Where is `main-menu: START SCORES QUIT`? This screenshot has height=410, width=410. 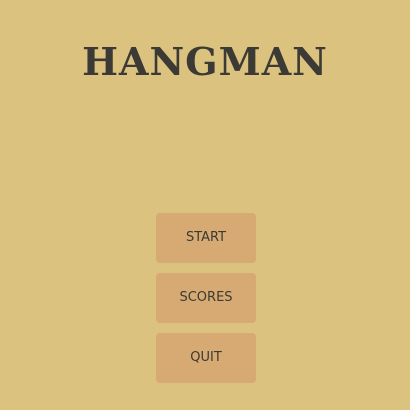 main-menu: START SCORES QUIT is located at coordinates (206, 303).